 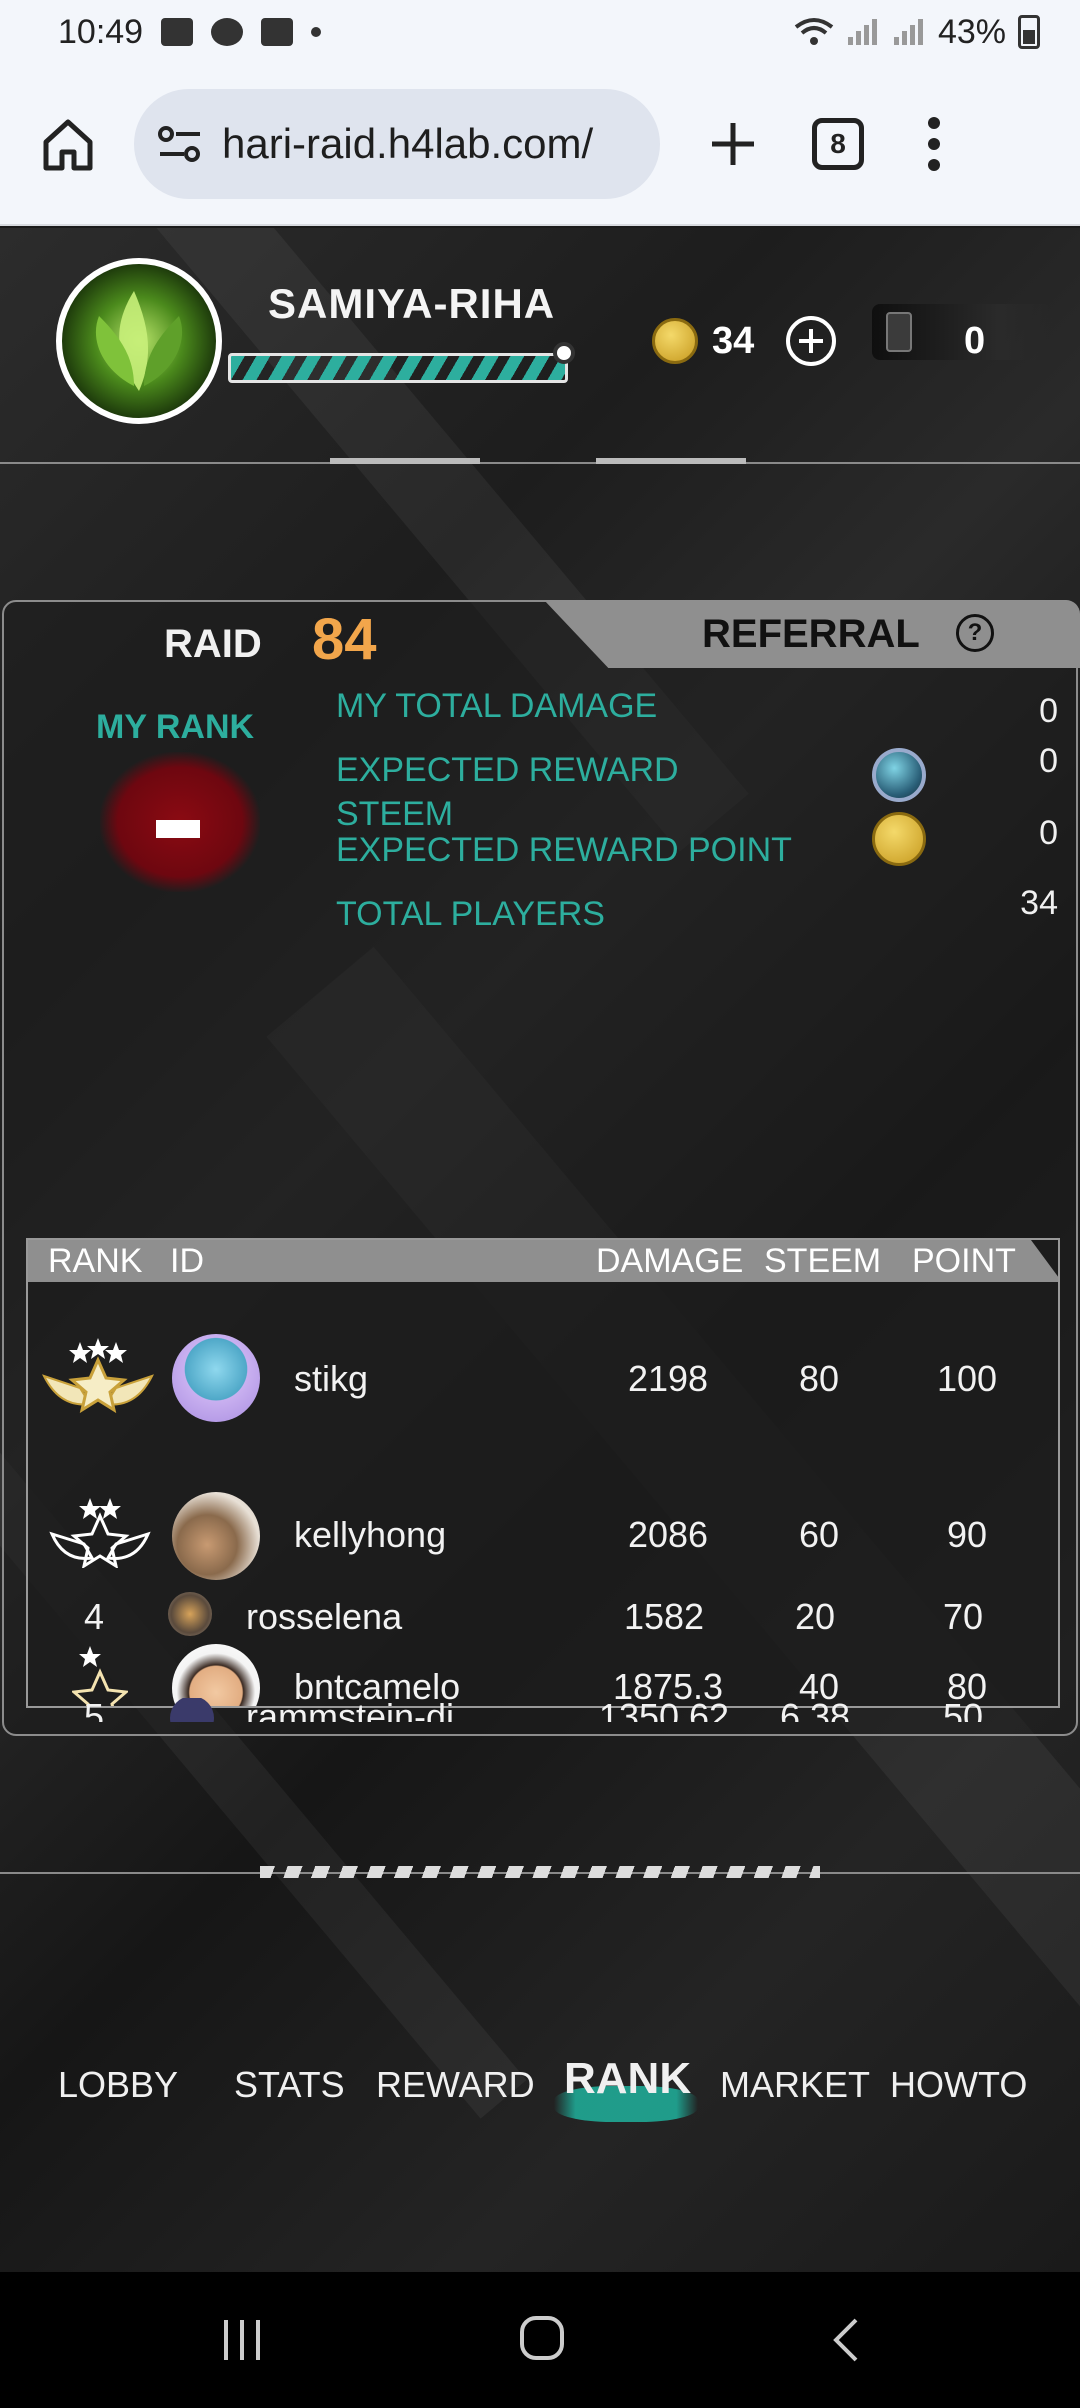 What do you see at coordinates (838, 144) in the screenshot?
I see `tab-switcher-button: 8` at bounding box center [838, 144].